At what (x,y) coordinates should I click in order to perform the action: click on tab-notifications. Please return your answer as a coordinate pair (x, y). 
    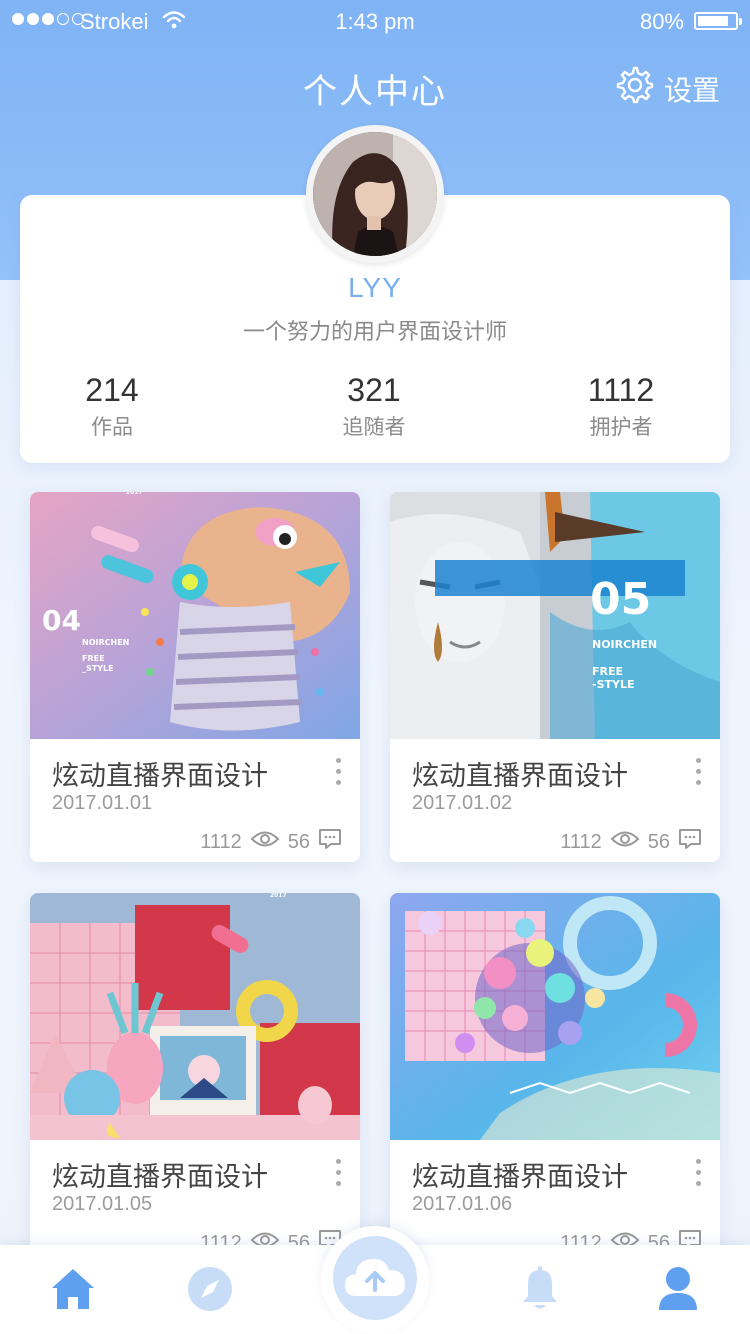
    Looking at the image, I should click on (540, 1291).